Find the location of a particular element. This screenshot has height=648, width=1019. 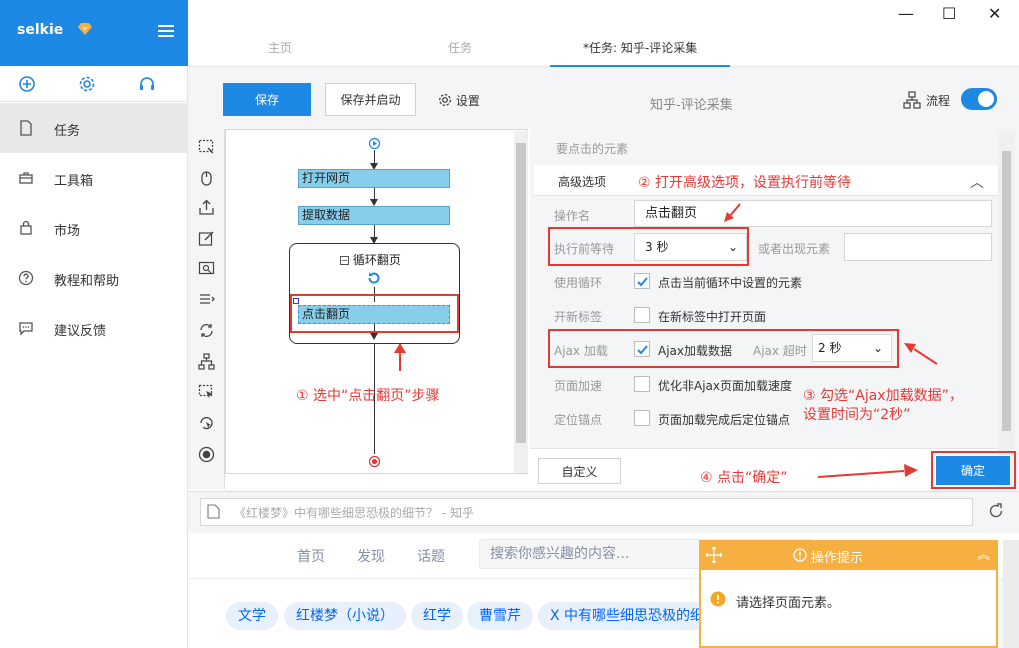

custom-button: 自定义 is located at coordinates (579, 471).